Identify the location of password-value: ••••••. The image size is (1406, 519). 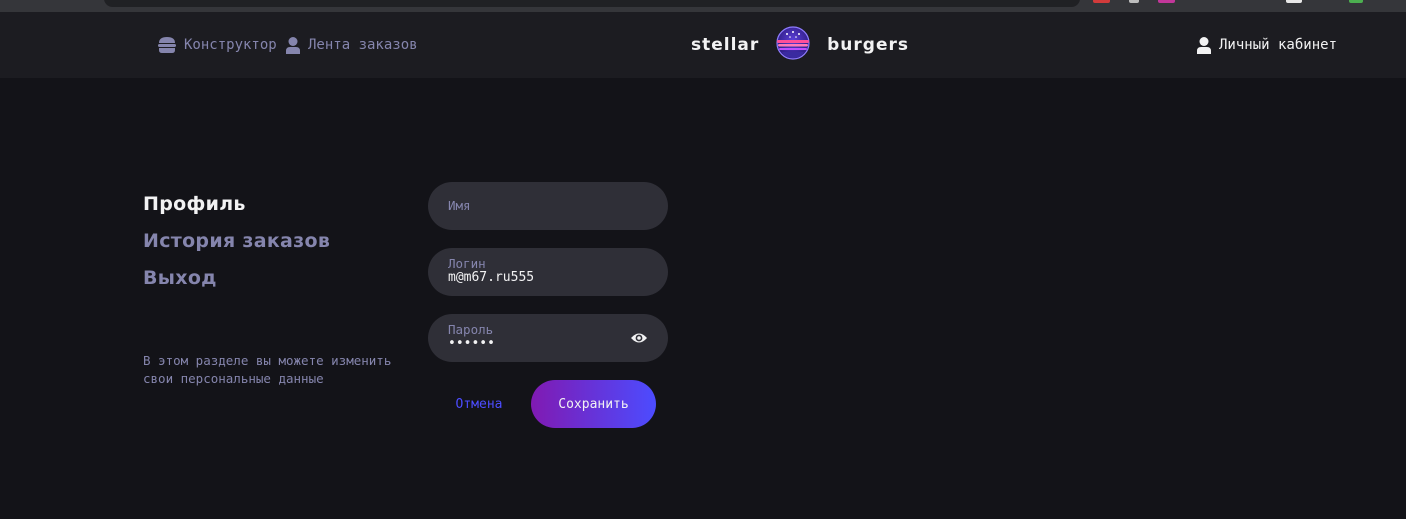
(471, 343).